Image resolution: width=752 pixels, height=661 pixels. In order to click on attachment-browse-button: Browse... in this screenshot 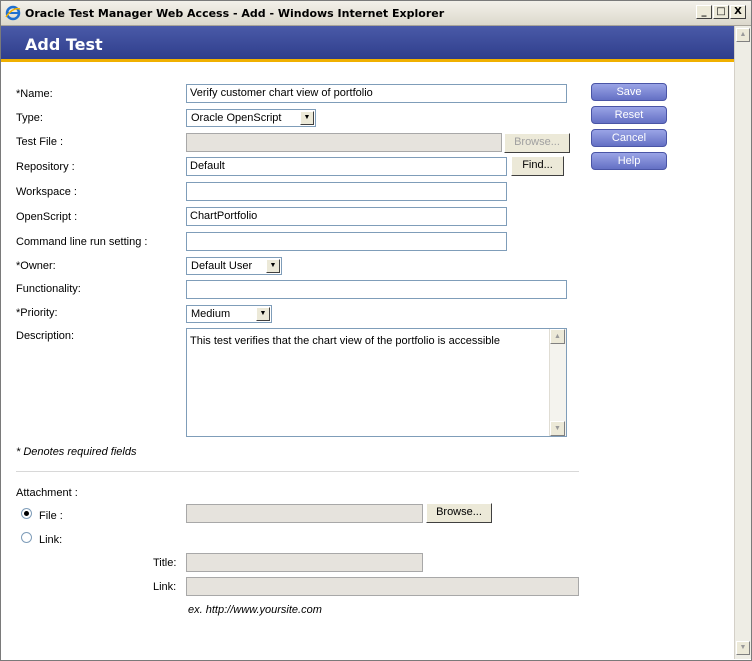, I will do `click(459, 513)`.